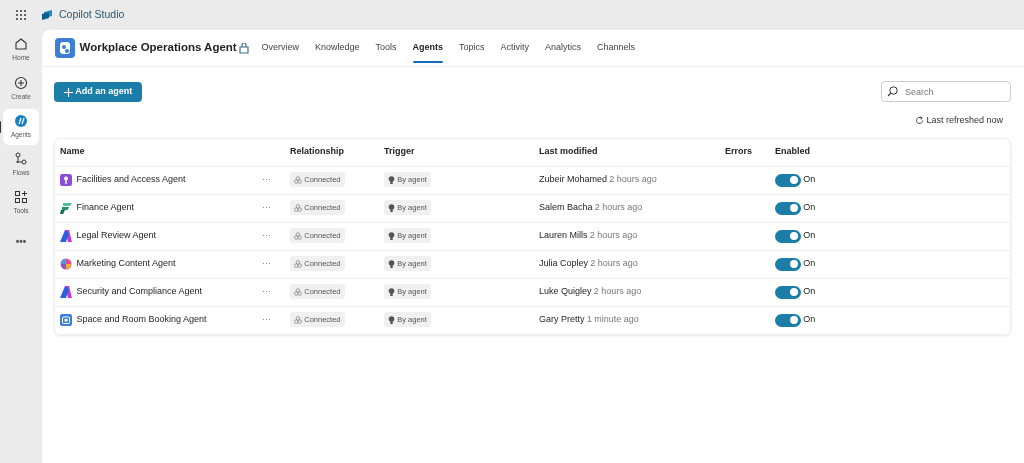 The height and width of the screenshot is (463, 1024). I want to click on column-header: Relationship, so click(317, 151).